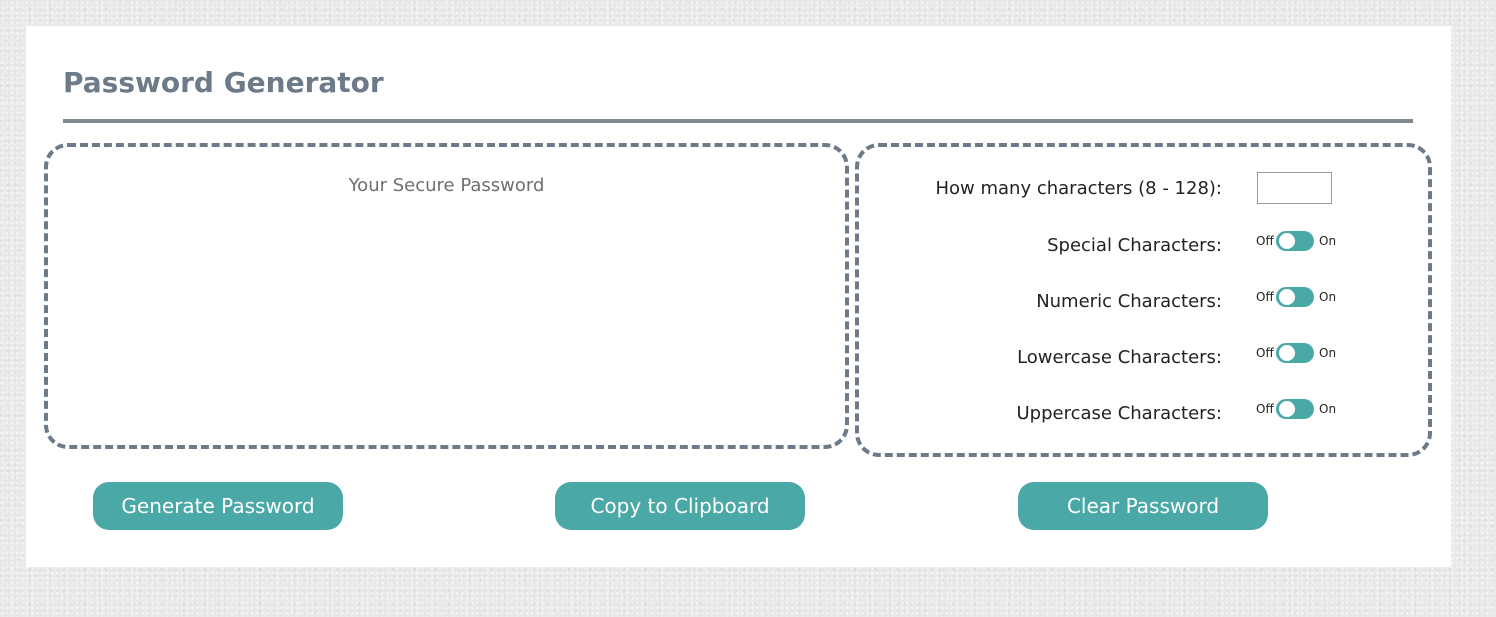 The height and width of the screenshot is (617, 1496). Describe the element at coordinates (1134, 245) in the screenshot. I see `special-label: Special Characters:` at that location.